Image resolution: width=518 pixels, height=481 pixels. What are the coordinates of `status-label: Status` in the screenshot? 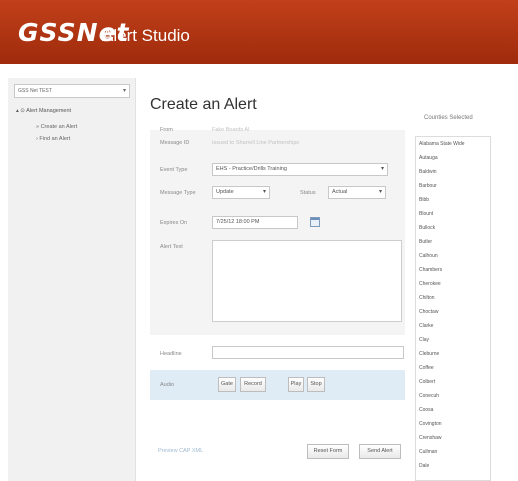 It's located at (308, 193).